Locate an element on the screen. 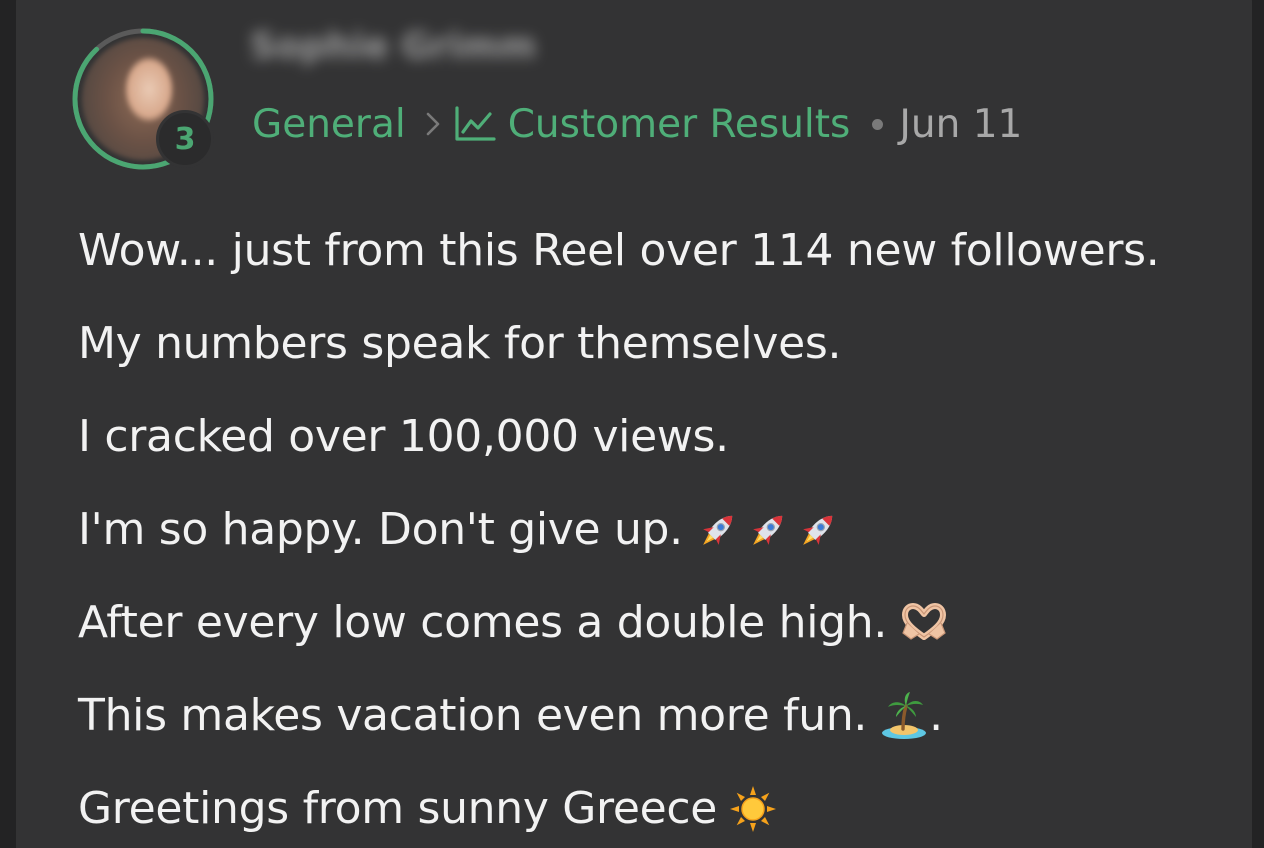 This screenshot has height=848, width=1264. post-line-text: I'm so happy. Don't give up. is located at coordinates (380, 529).